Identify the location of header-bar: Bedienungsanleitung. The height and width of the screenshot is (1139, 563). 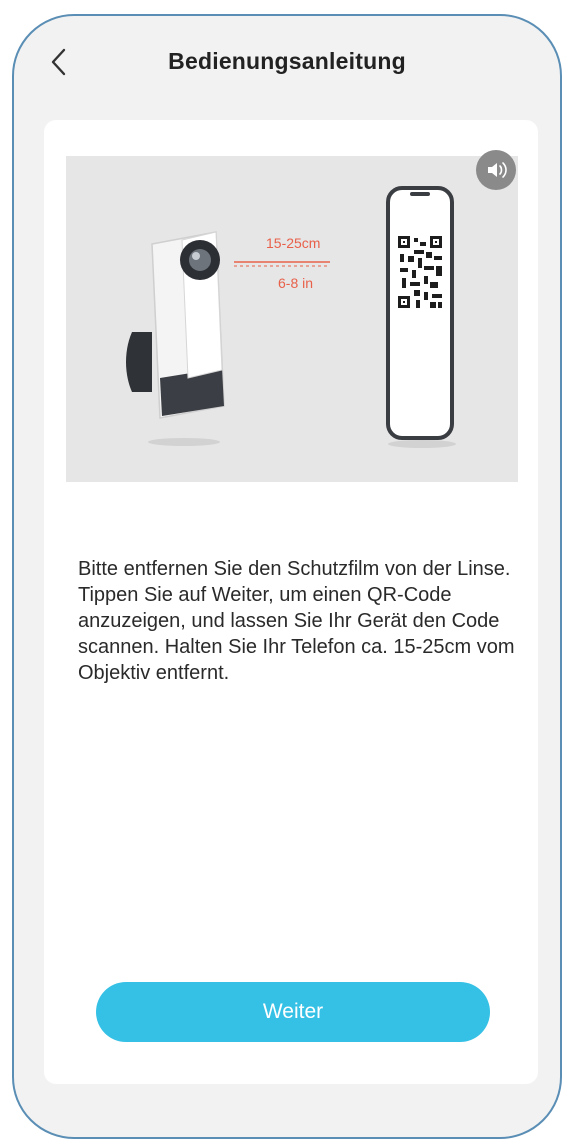
(287, 63).